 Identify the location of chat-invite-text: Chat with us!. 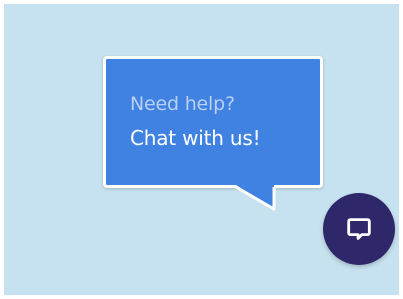
(195, 138).